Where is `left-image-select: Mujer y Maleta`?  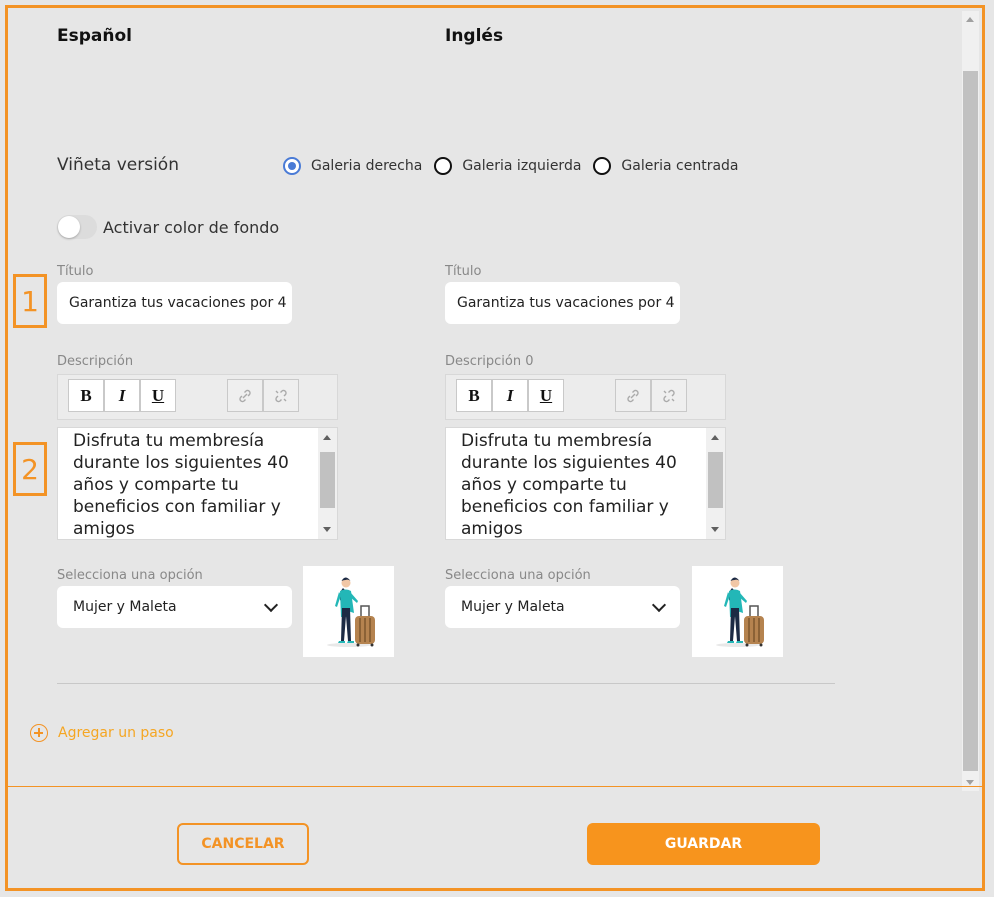
left-image-select: Mujer y Maleta is located at coordinates (174, 607).